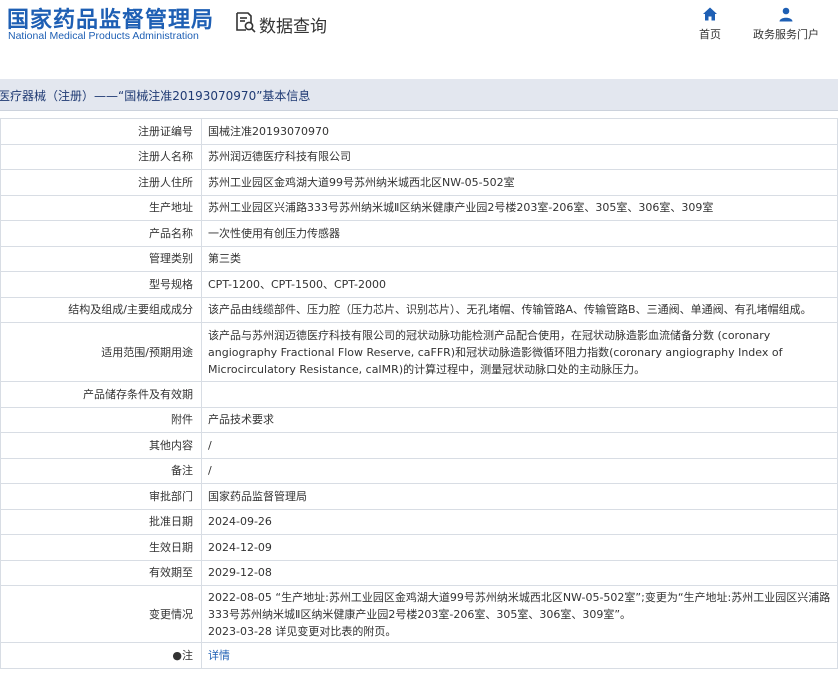 This screenshot has height=685, width=838. I want to click on field-value: 产品技术要求, so click(519, 419).